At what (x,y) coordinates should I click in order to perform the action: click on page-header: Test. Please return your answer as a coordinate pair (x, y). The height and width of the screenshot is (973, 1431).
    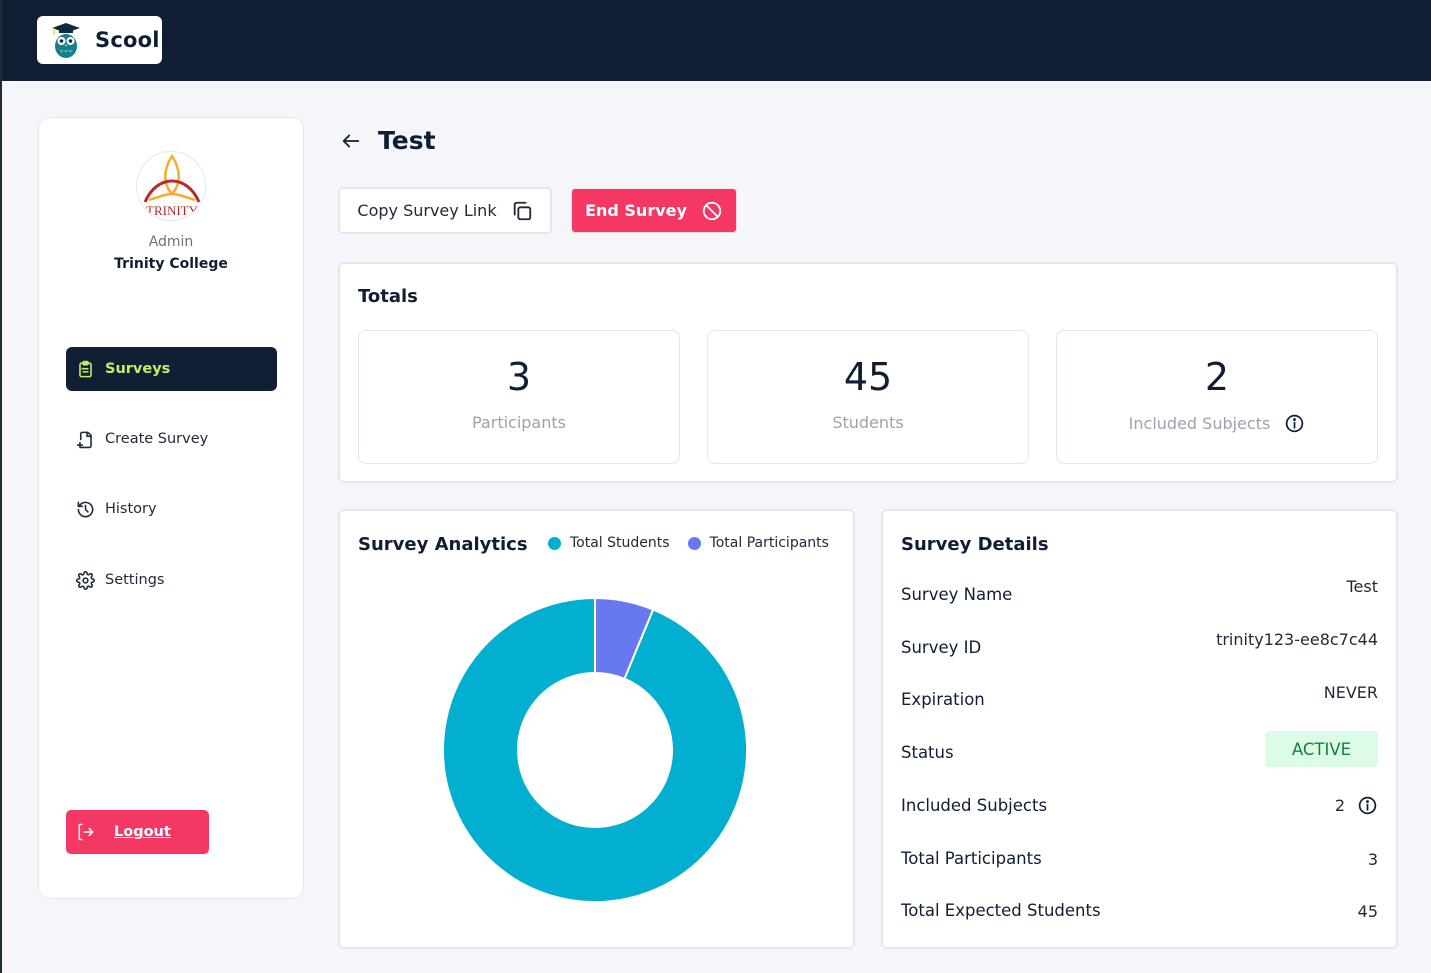
    Looking at the image, I should click on (388, 140).